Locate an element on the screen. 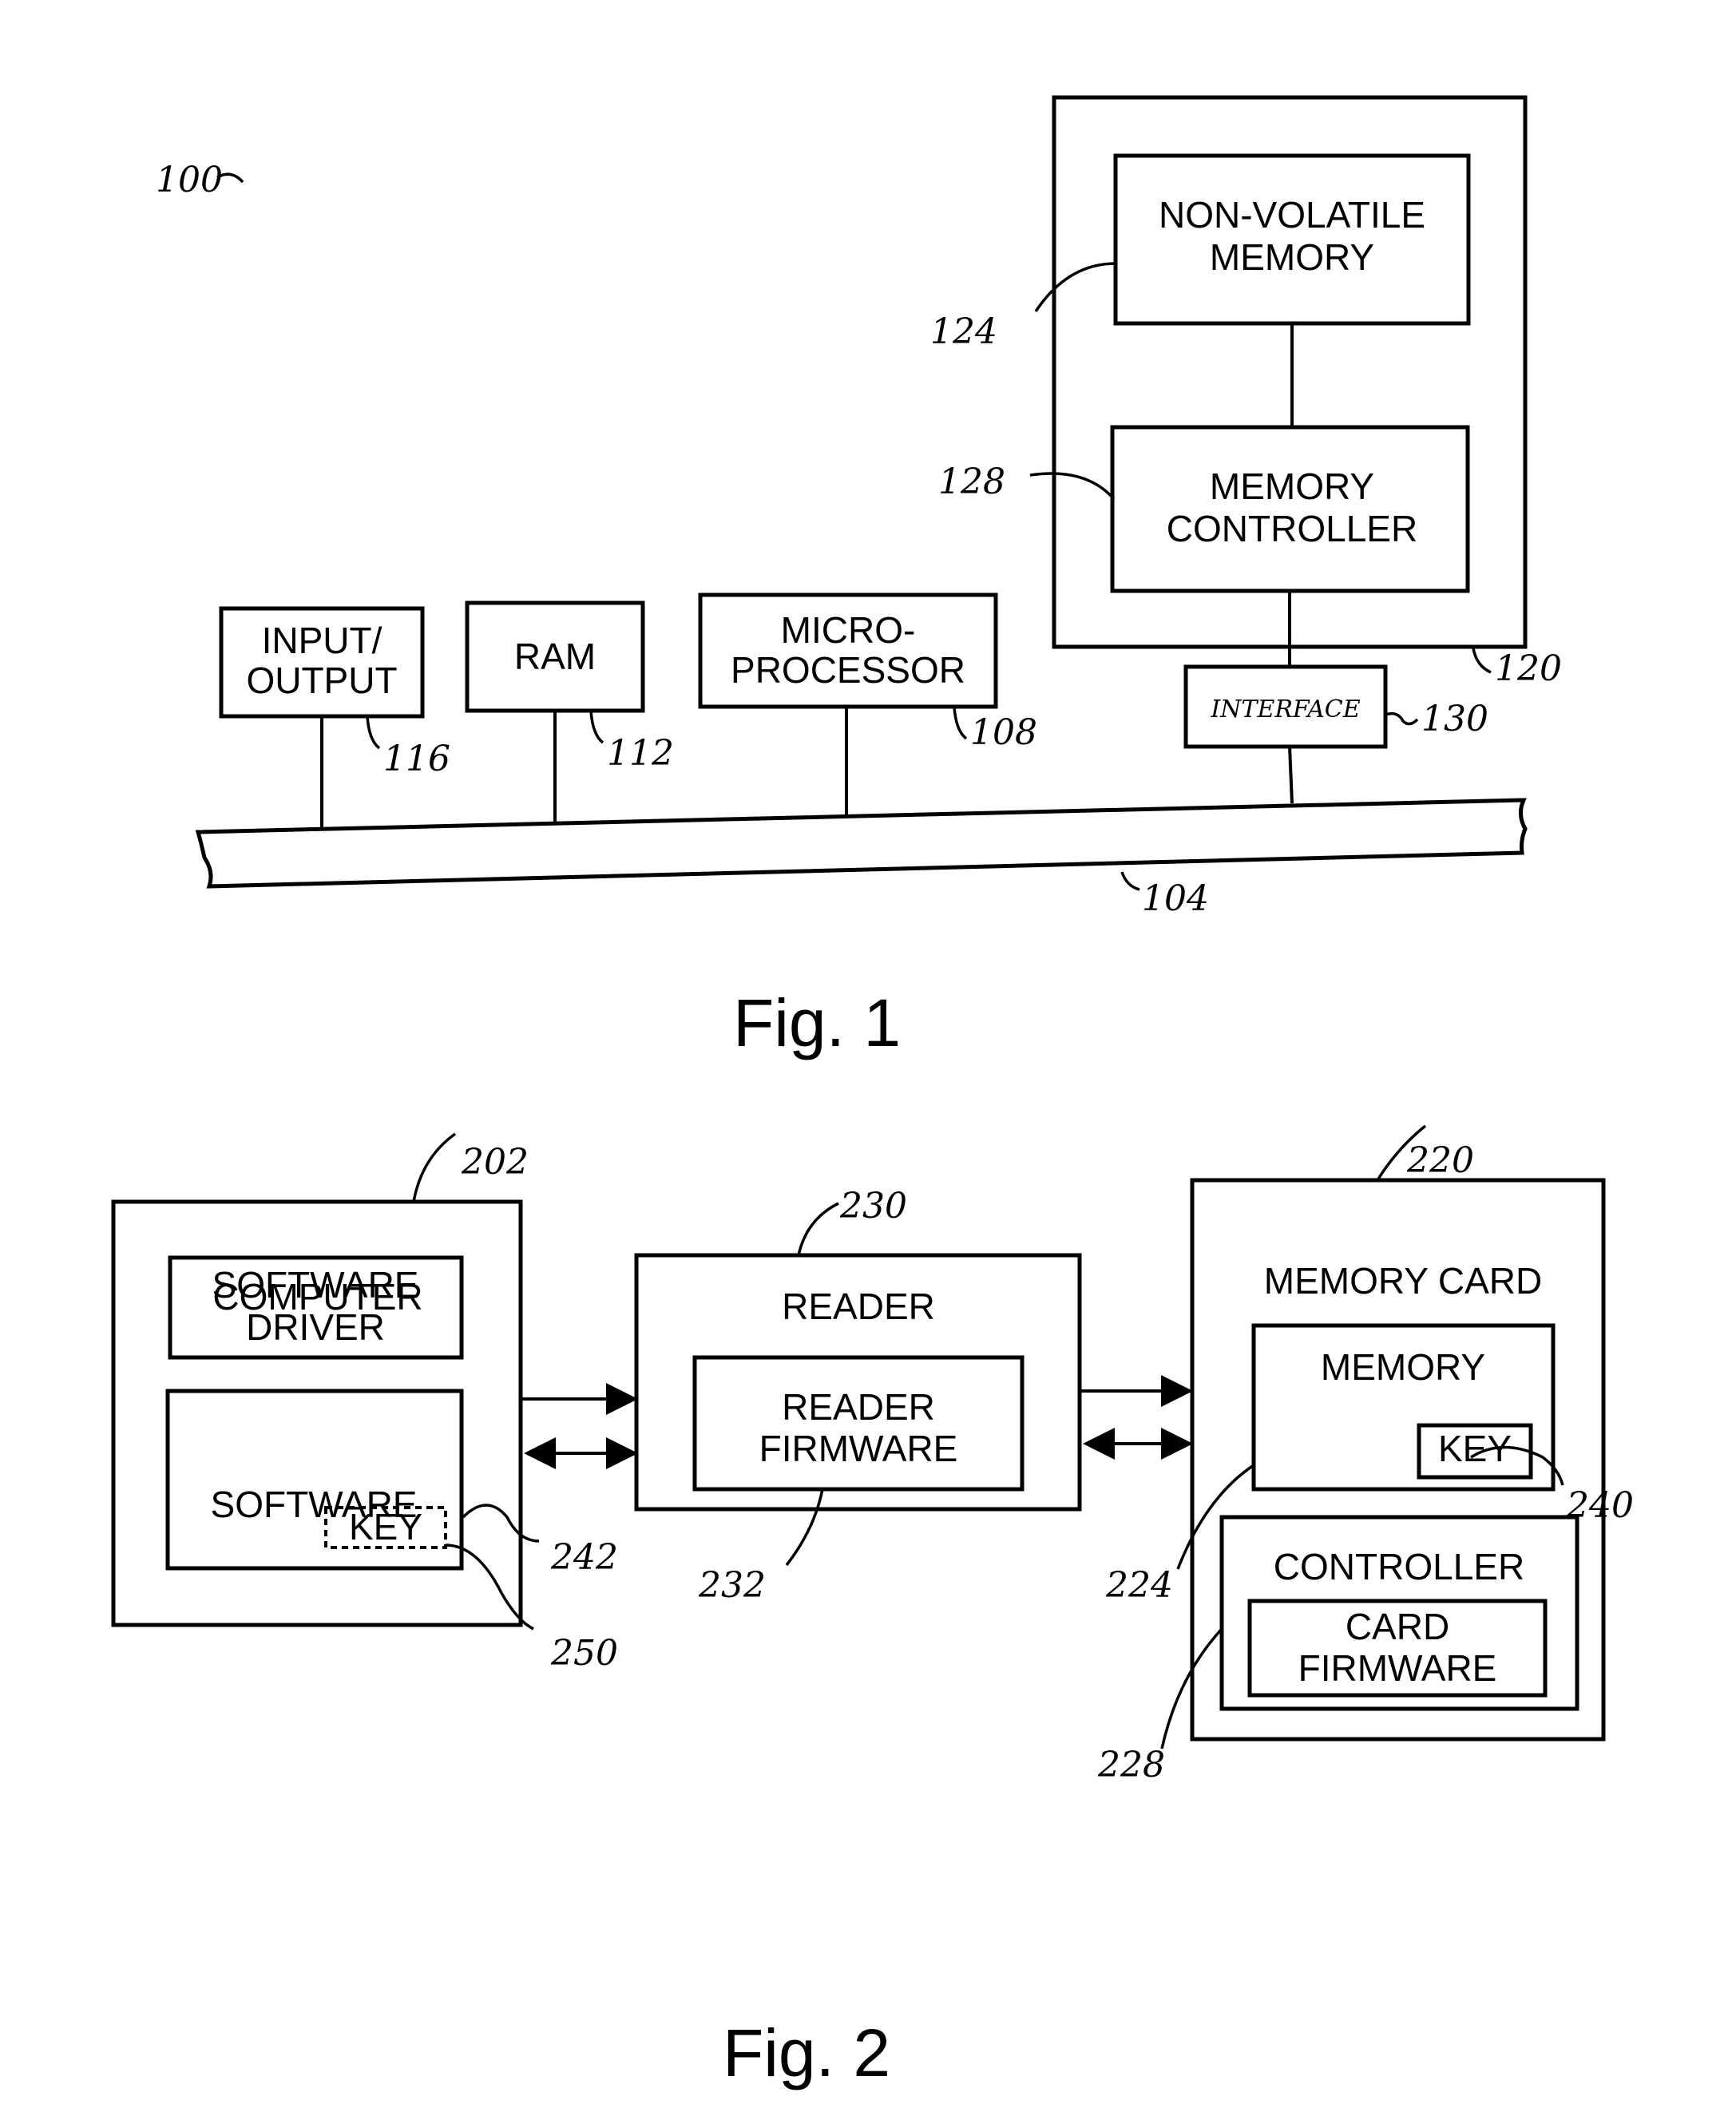 This screenshot has height=2124, width=1736. driver-label-line1: SOFTWARE is located at coordinates (315, 1285).